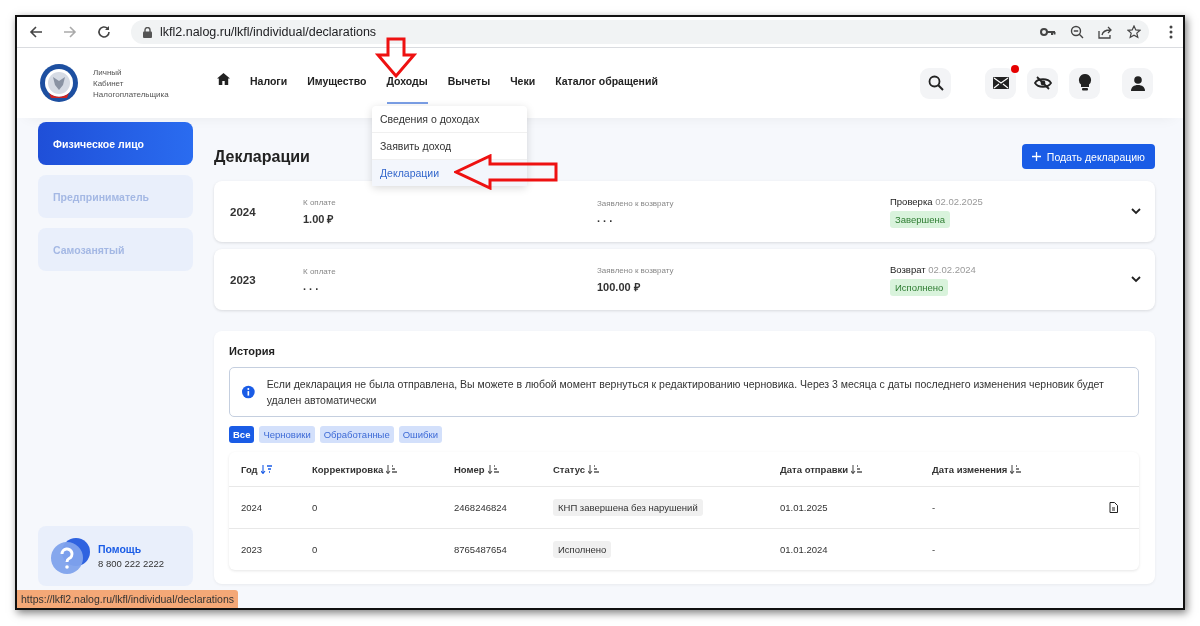  Describe the element at coordinates (804, 549) in the screenshot. I see `table-cell-text: 01.01.2024` at that location.